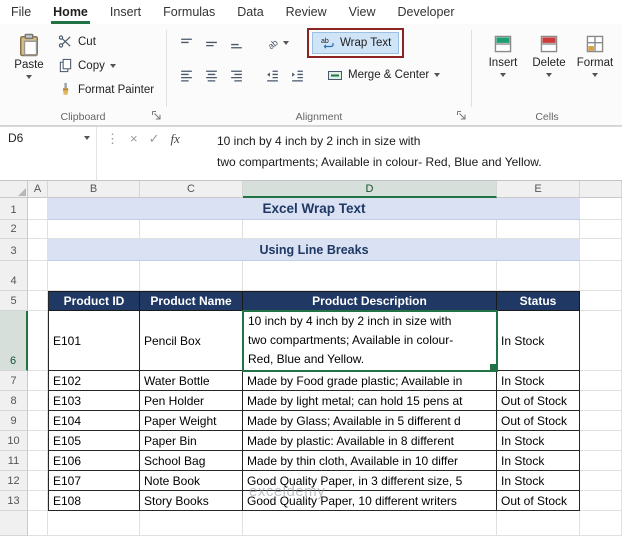  What do you see at coordinates (370, 381) in the screenshot?
I see `cell-product-description: Made by Food grade plastic; Available in` at bounding box center [370, 381].